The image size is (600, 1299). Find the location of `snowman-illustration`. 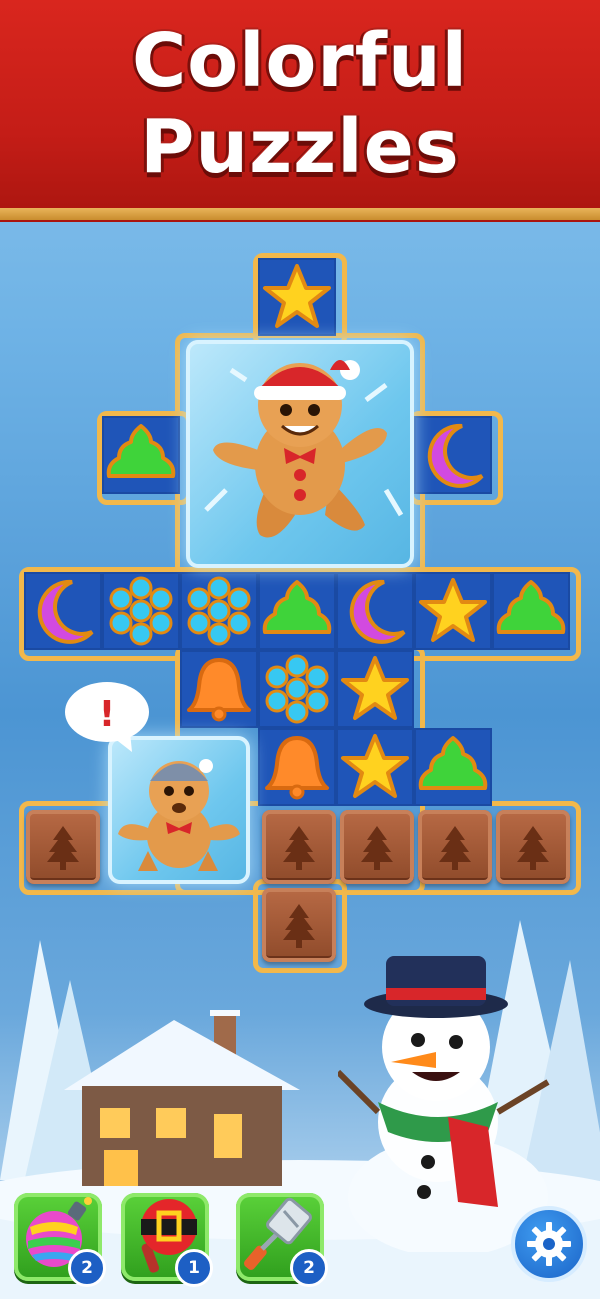

snowman-illustration is located at coordinates (444, 1104).